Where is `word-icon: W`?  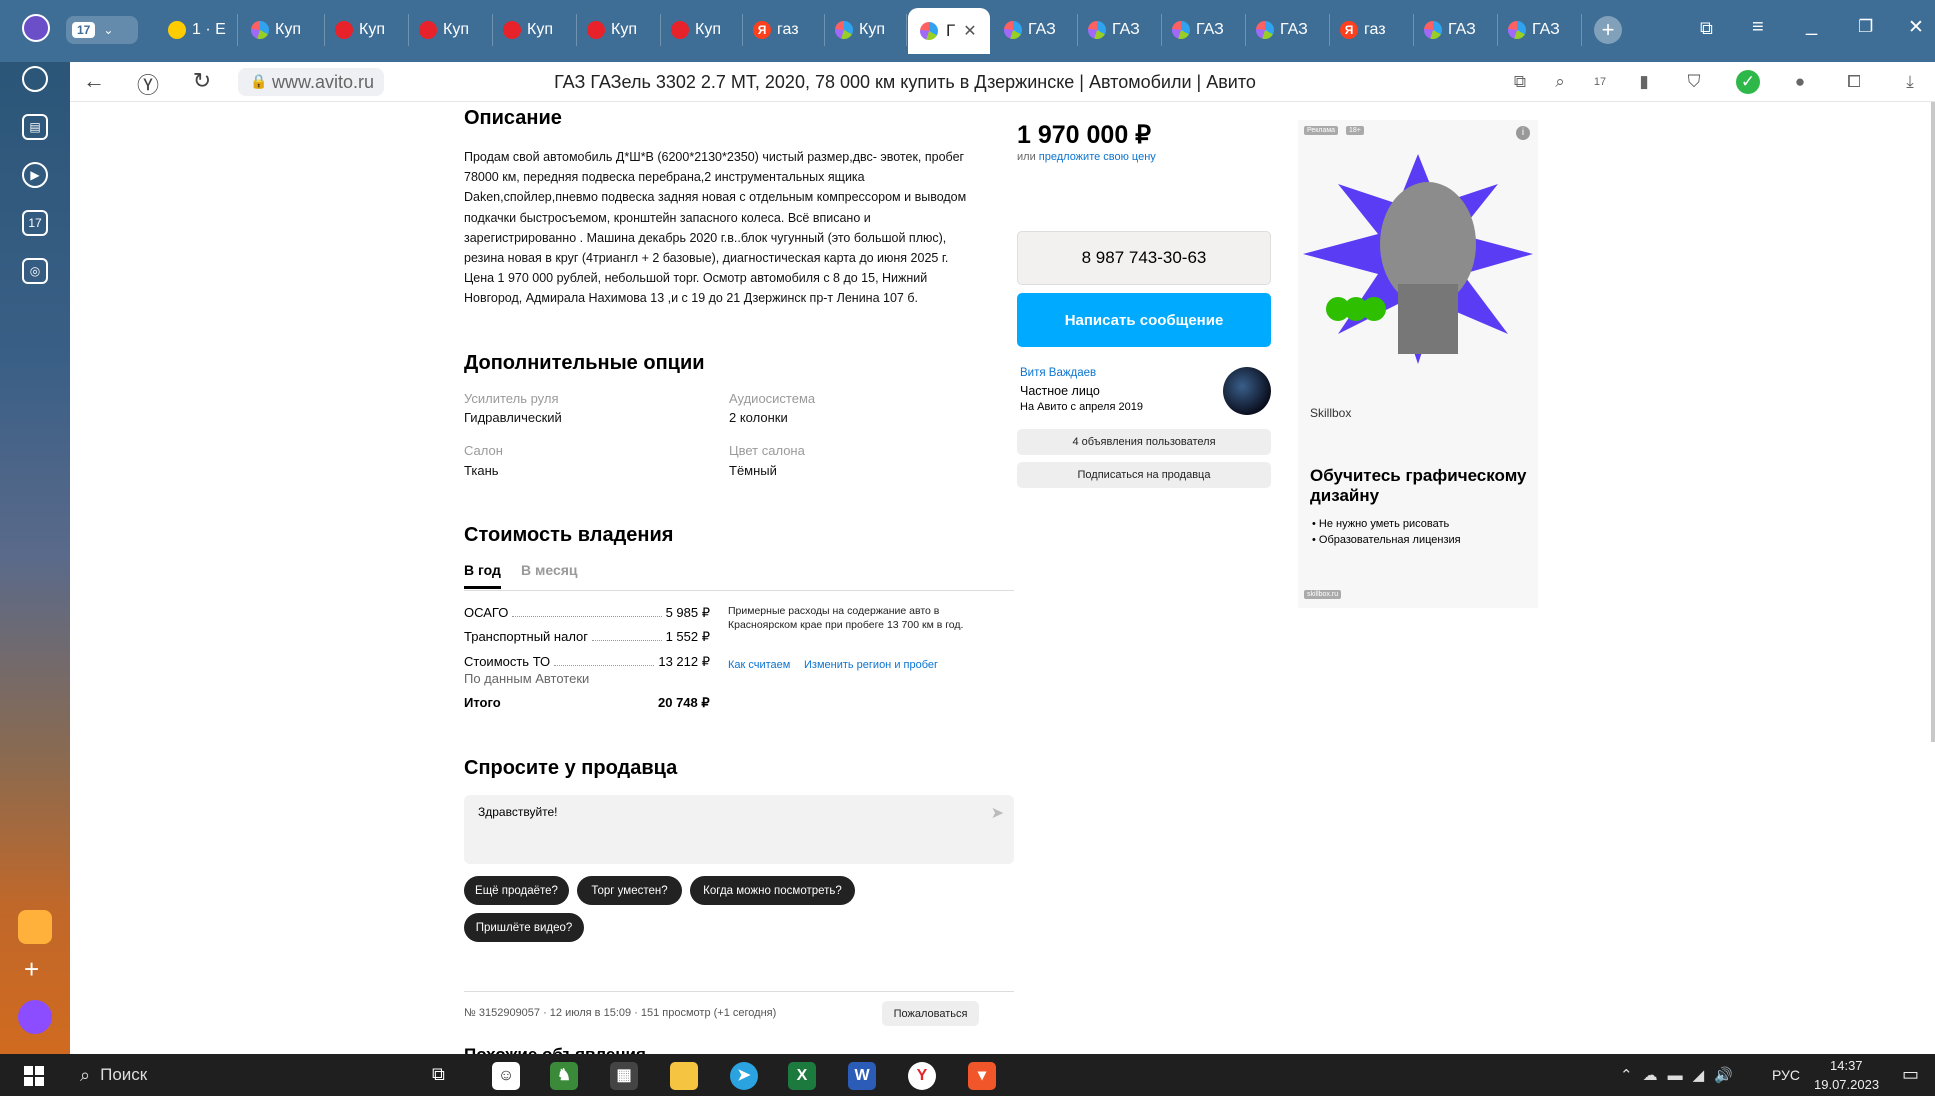
word-icon: W is located at coordinates (862, 1076).